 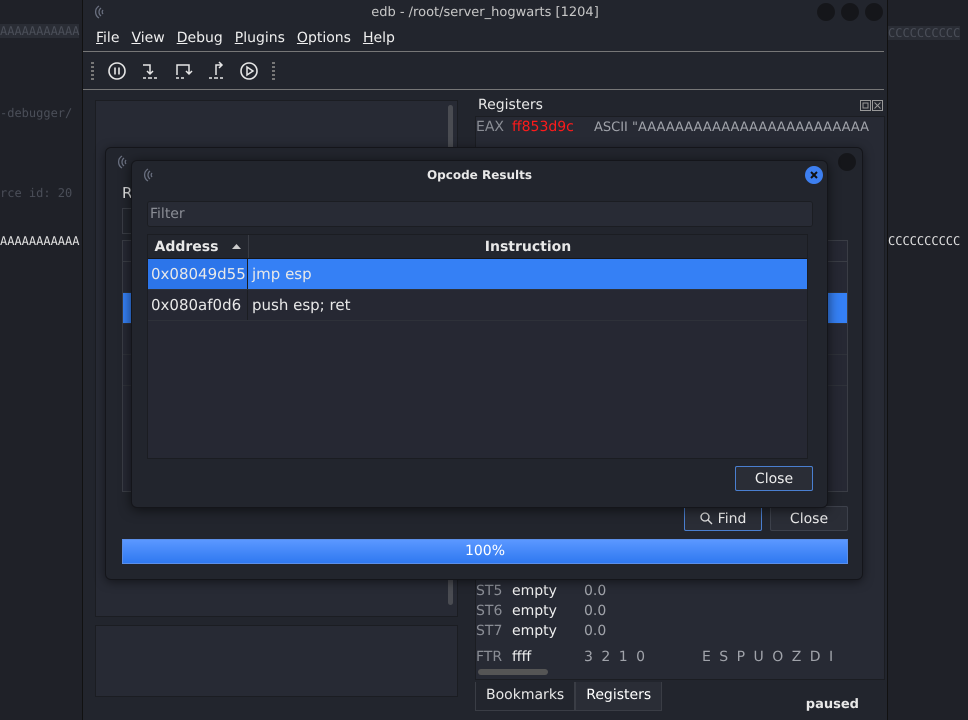 I want to click on find-button: Find, so click(x=723, y=518).